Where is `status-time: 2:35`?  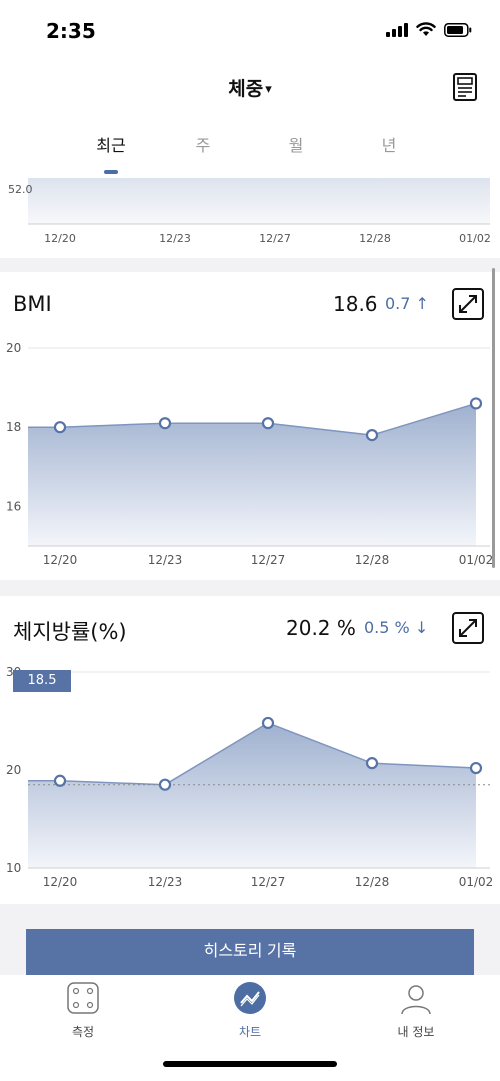 status-time: 2:35 is located at coordinates (71, 31).